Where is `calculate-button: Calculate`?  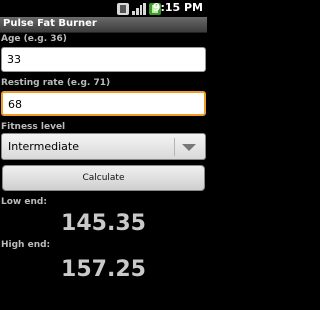
calculate-button: Calculate is located at coordinates (103, 178).